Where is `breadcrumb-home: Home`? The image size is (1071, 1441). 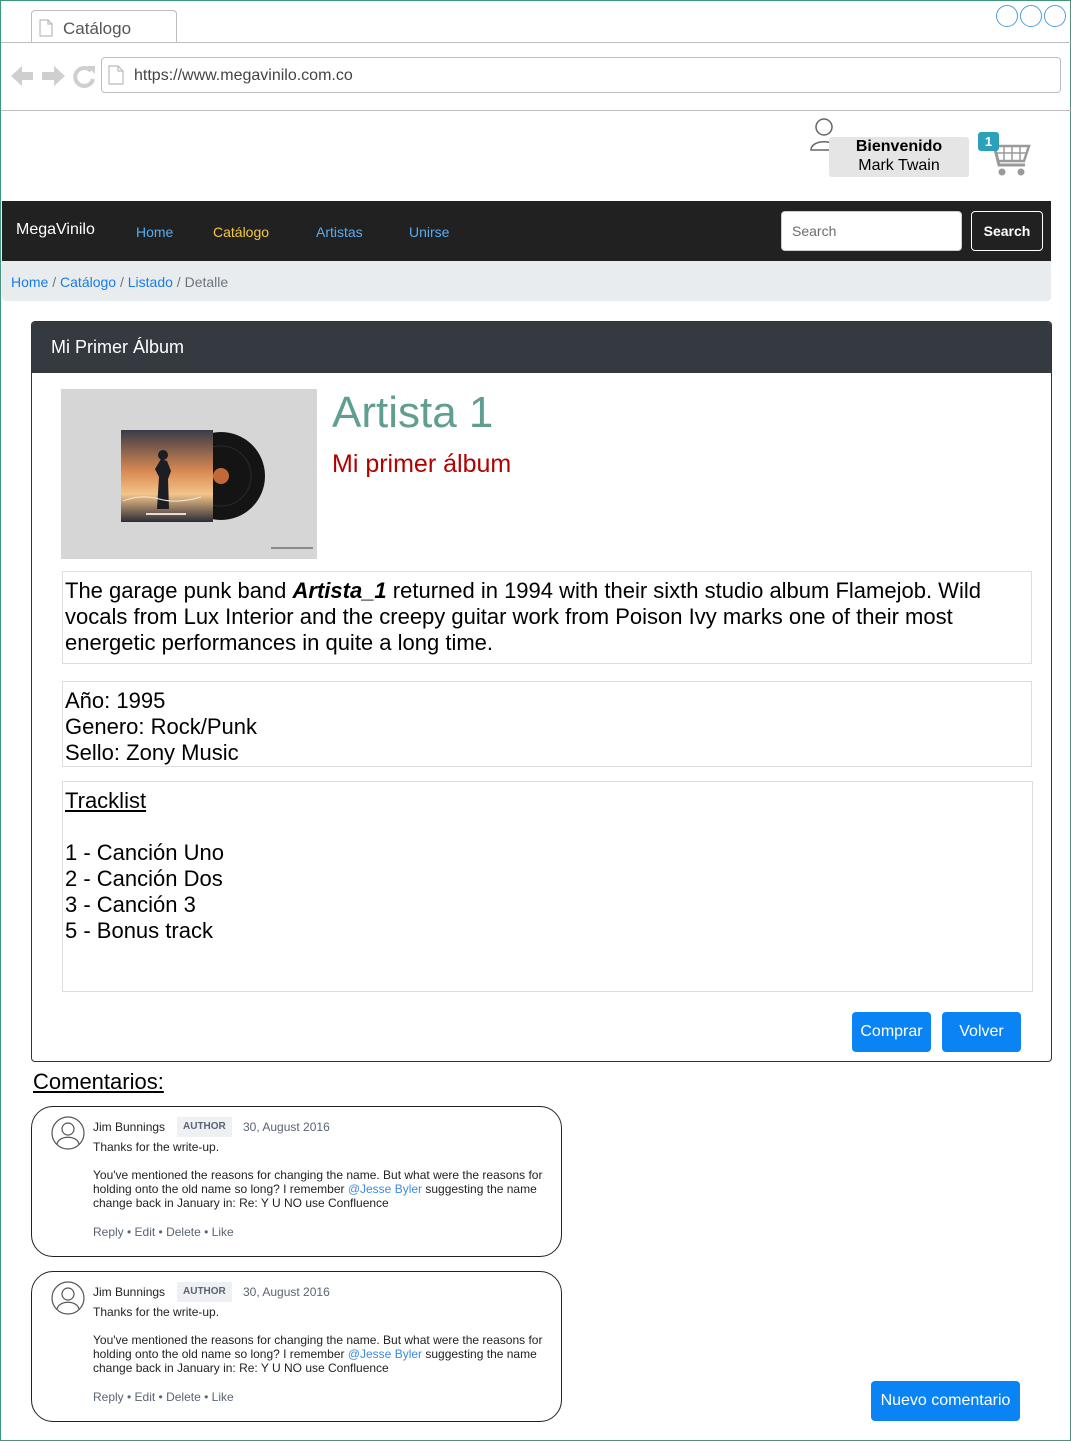
breadcrumb-home: Home is located at coordinates (29, 282).